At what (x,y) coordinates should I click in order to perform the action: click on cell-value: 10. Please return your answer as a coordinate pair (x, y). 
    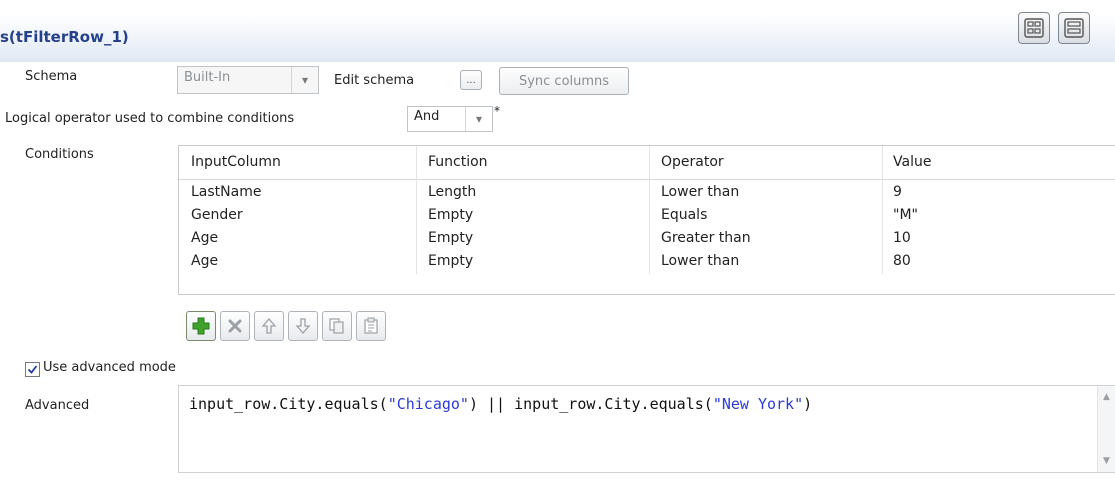
    Looking at the image, I should click on (902, 238).